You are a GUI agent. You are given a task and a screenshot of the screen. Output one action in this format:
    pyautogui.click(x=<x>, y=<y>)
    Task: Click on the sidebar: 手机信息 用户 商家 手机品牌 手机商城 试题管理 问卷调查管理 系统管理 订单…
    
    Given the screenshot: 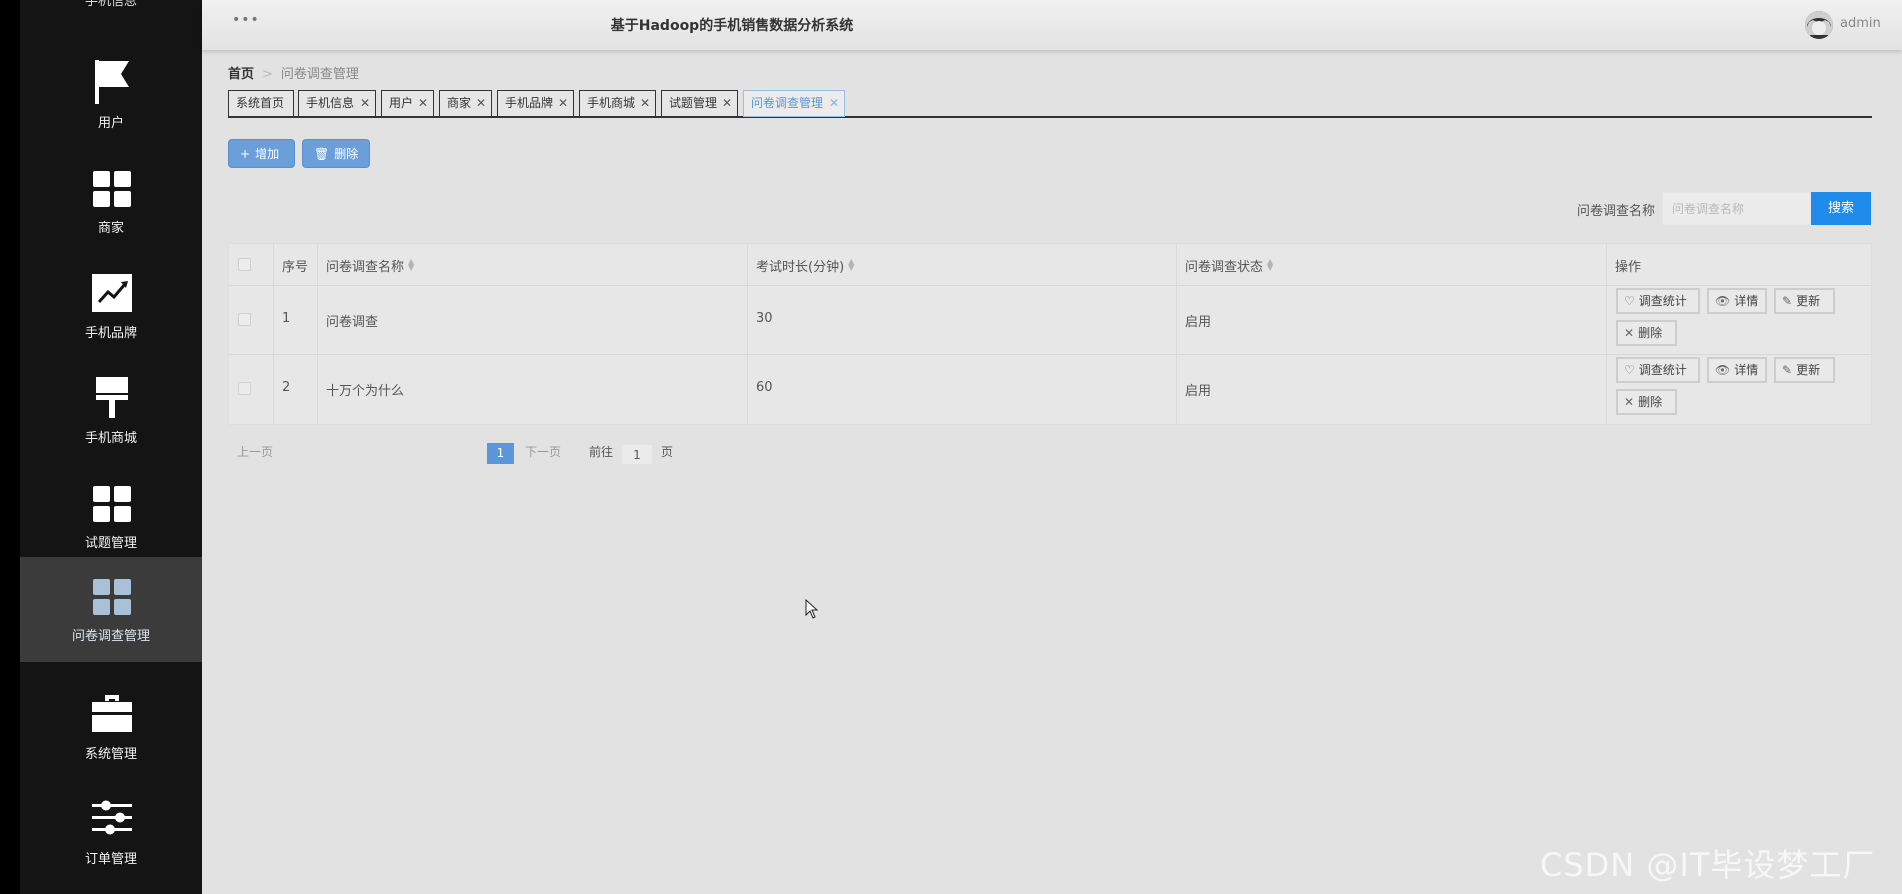 What is the action you would take?
    pyautogui.click(x=111, y=447)
    